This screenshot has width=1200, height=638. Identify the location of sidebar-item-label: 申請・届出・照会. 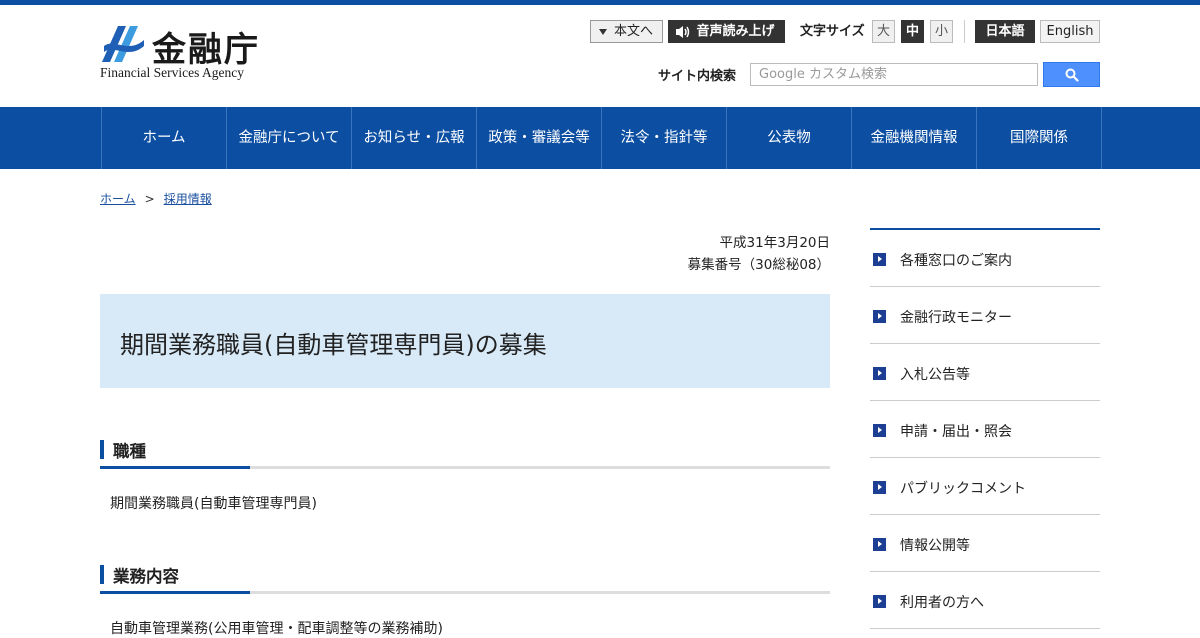
(956, 432).